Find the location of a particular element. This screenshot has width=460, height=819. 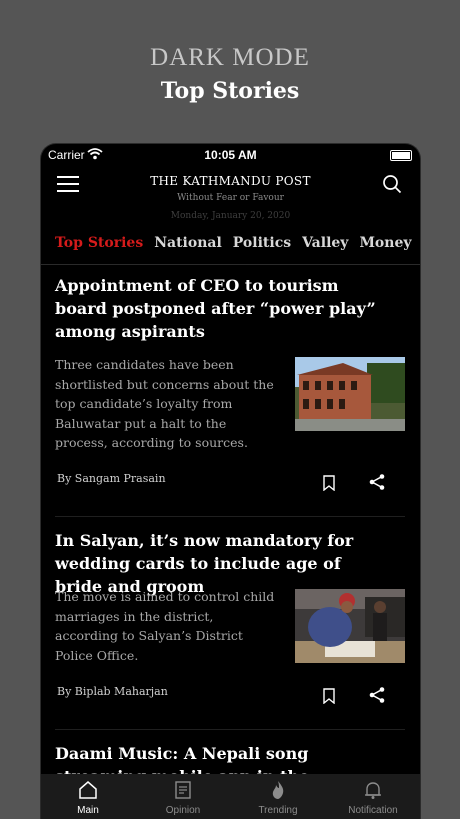

logo: THE KATHMANDU POST is located at coordinates (230, 181).